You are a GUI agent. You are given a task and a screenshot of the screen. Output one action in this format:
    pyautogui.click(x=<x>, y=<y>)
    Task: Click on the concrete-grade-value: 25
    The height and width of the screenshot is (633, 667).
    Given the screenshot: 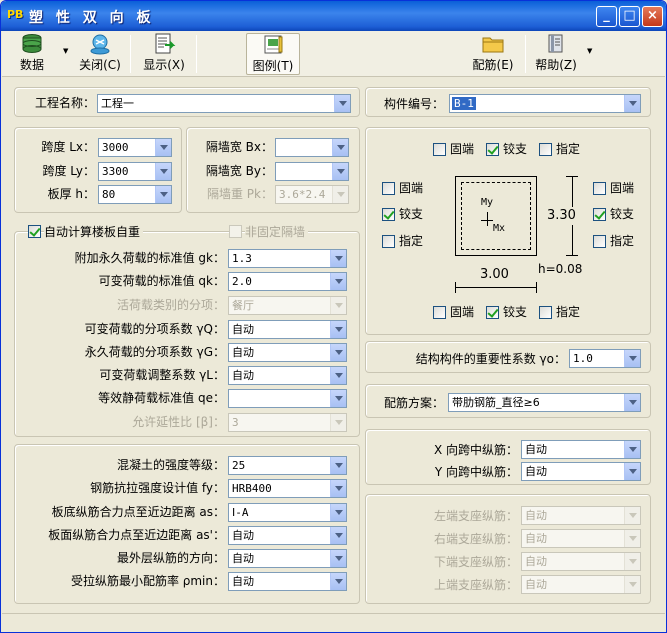 What is the action you would take?
    pyautogui.click(x=239, y=465)
    